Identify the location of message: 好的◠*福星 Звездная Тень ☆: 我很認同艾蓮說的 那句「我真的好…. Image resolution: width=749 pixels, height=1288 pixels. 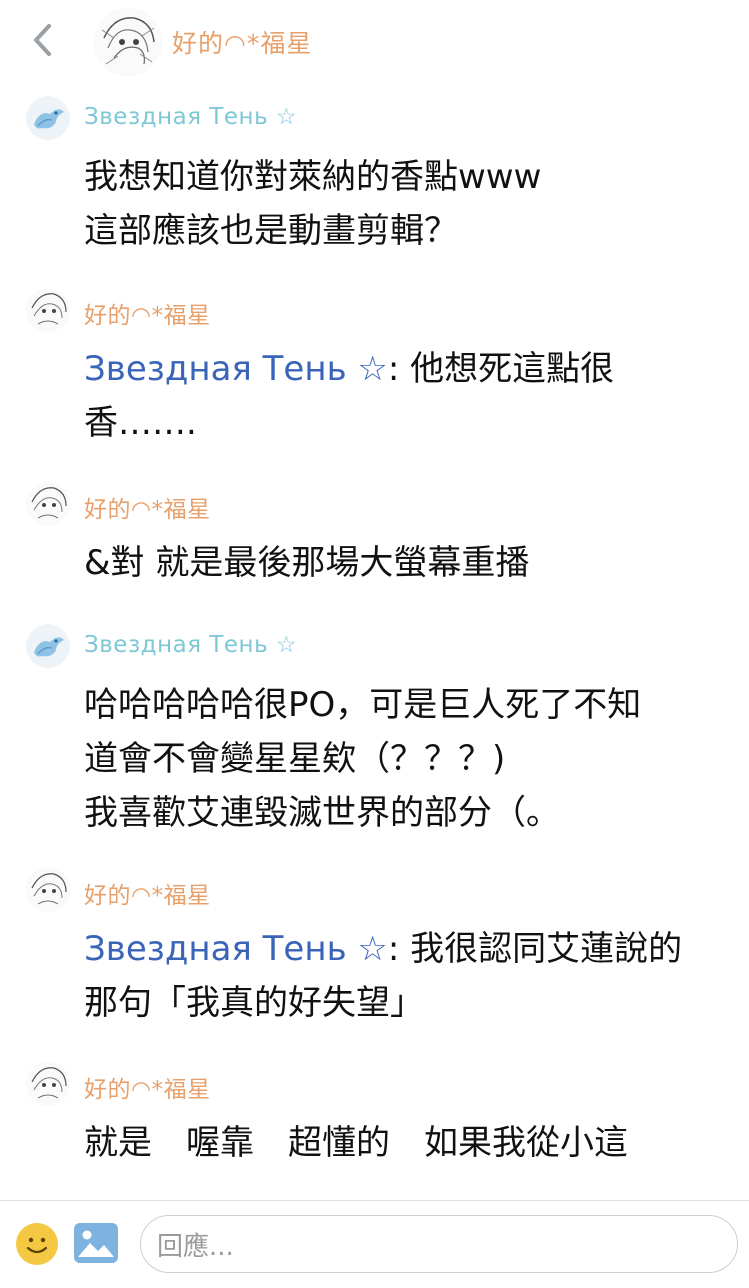
(374, 949).